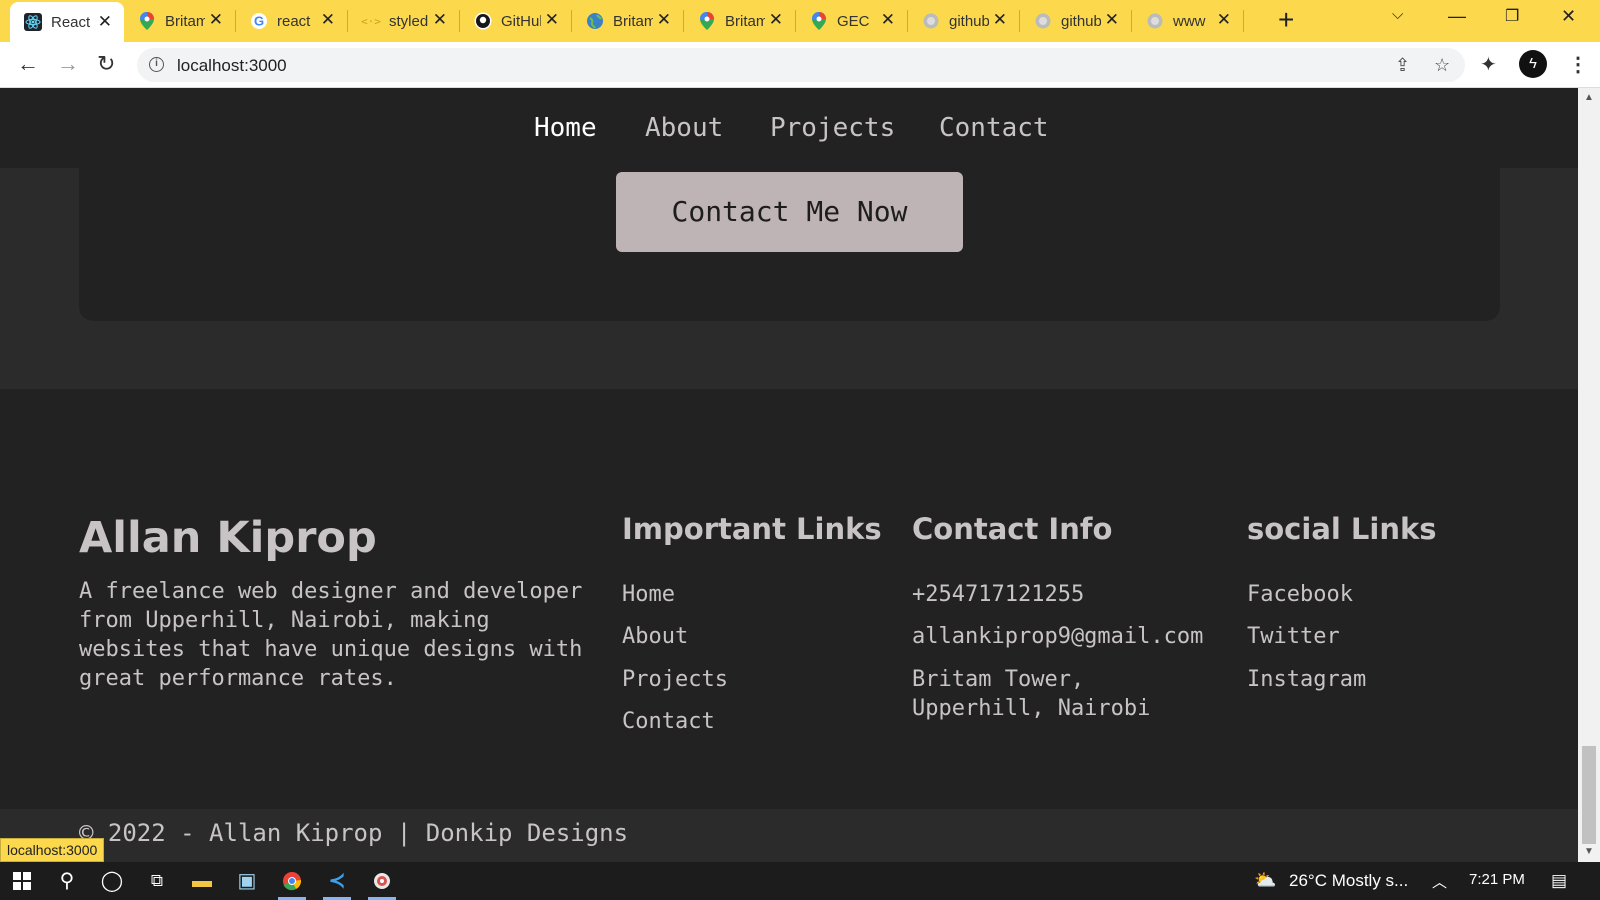 This screenshot has width=1600, height=900. Describe the element at coordinates (1589, 475) in the screenshot. I see `page-scrollbar: ▲ ▼` at that location.